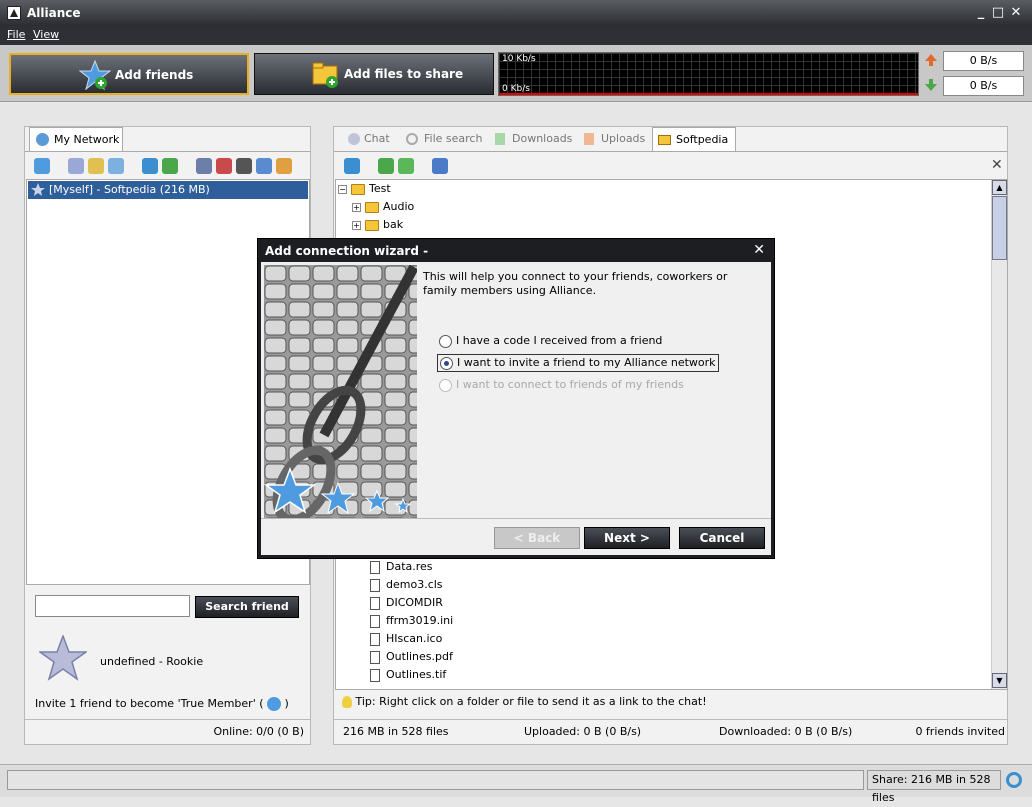 The width and height of the screenshot is (1032, 807). I want to click on tab-downloads-label: Downloads, so click(542, 138).